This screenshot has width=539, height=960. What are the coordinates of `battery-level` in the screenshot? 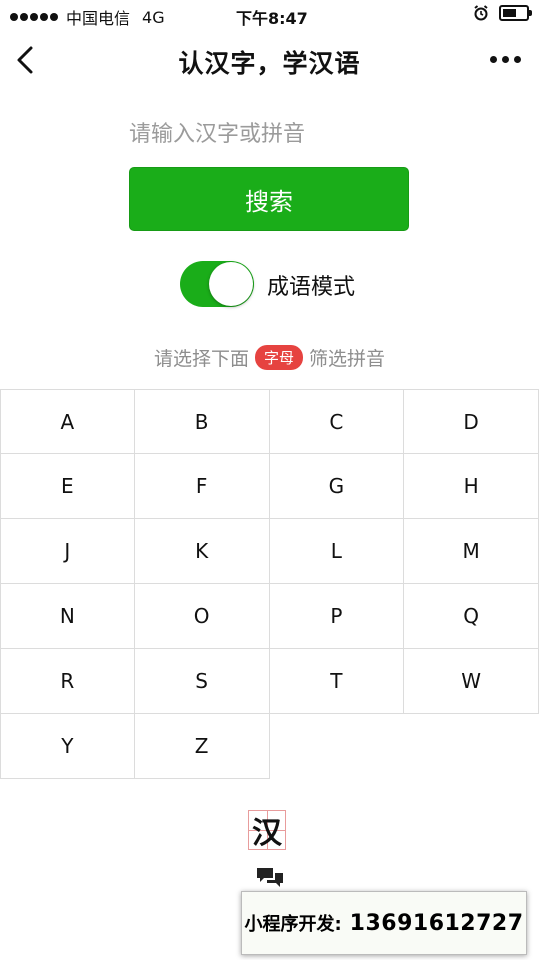 It's located at (509, 13).